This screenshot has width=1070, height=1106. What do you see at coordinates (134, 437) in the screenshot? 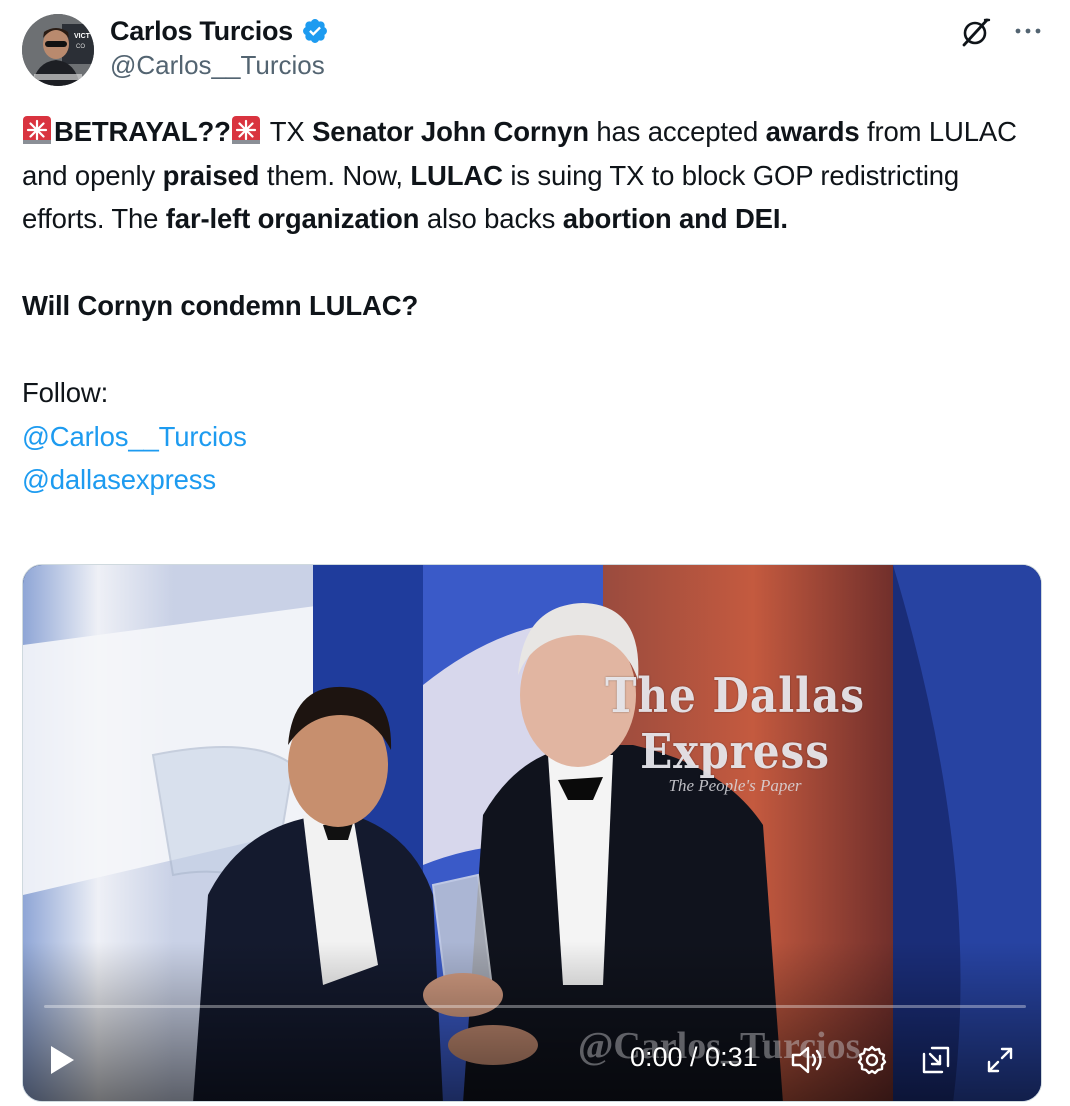
I see `mention-link-carlos-turcios: @Carlos__Turcios` at bounding box center [134, 437].